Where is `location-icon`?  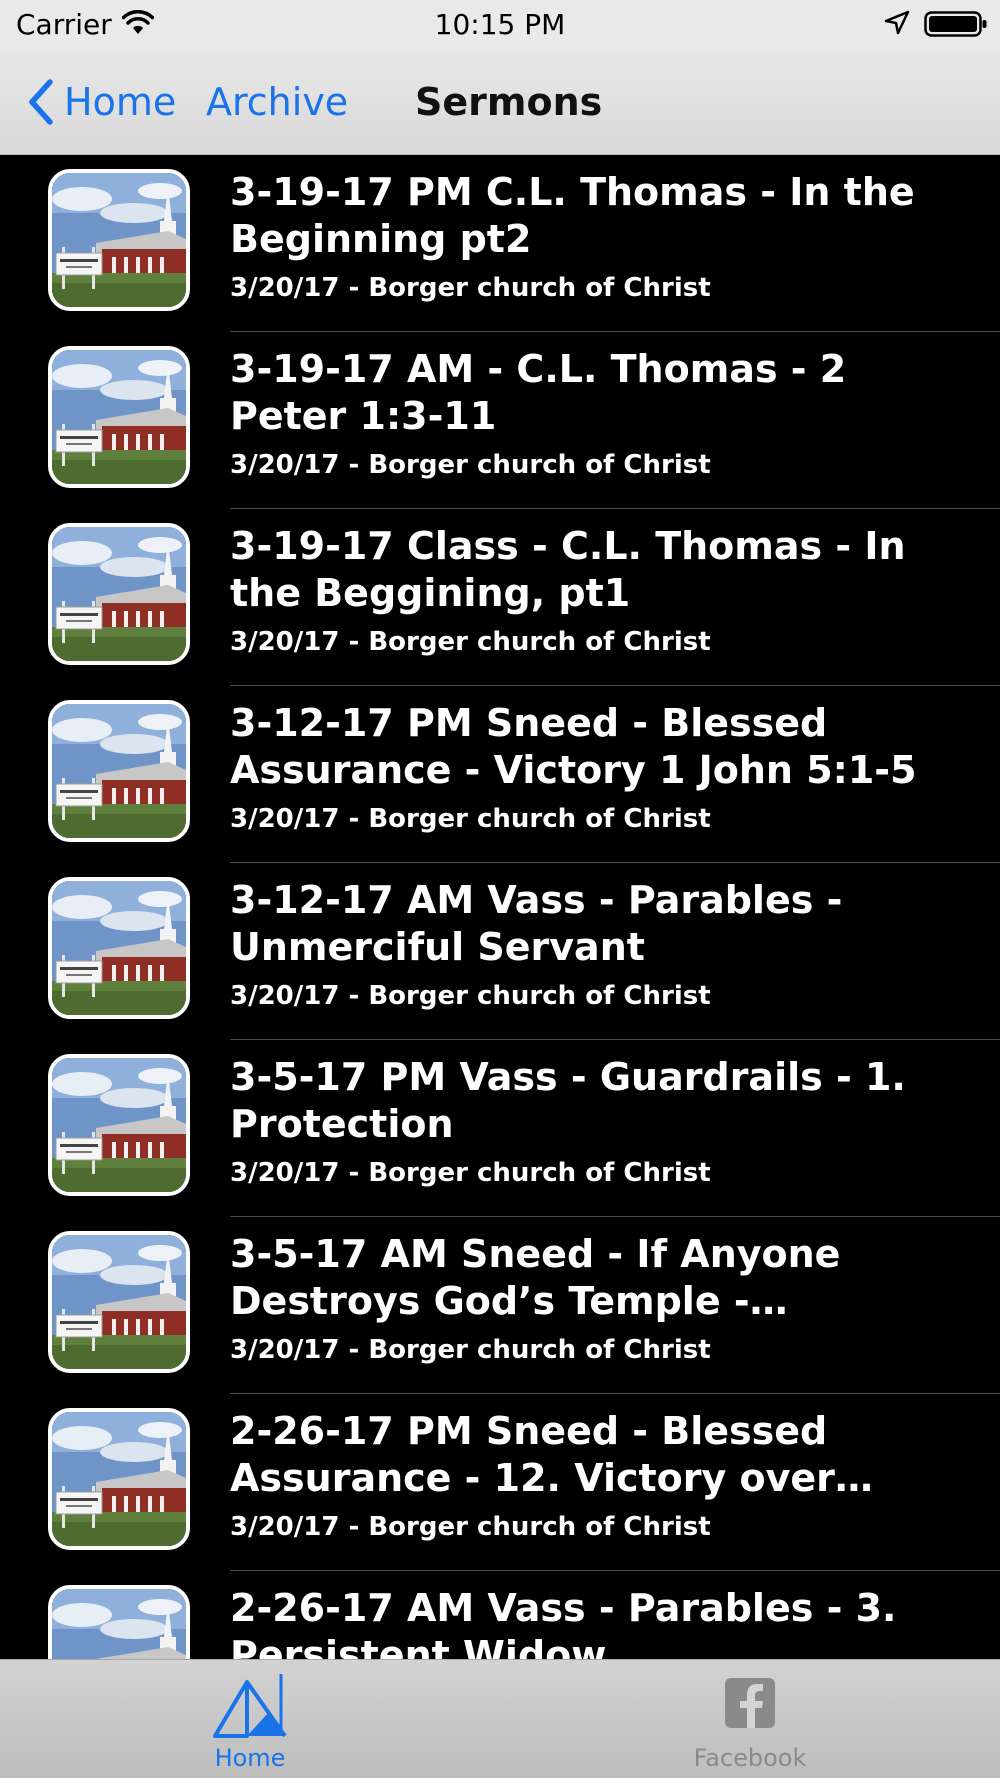
location-icon is located at coordinates (897, 25).